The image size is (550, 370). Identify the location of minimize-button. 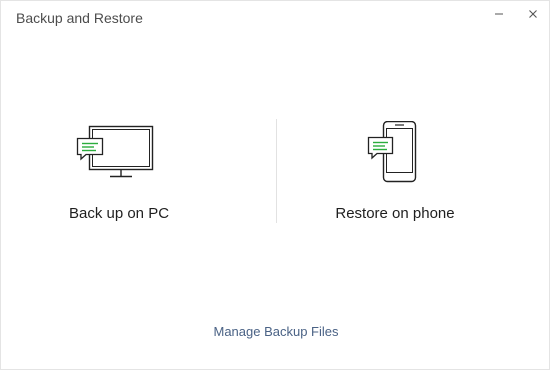
(499, 14).